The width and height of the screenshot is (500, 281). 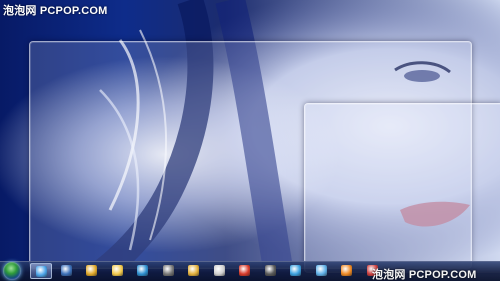 What do you see at coordinates (55, 11) in the screenshot?
I see `watermark-top: 泡泡网 PCPOP.COM` at bounding box center [55, 11].